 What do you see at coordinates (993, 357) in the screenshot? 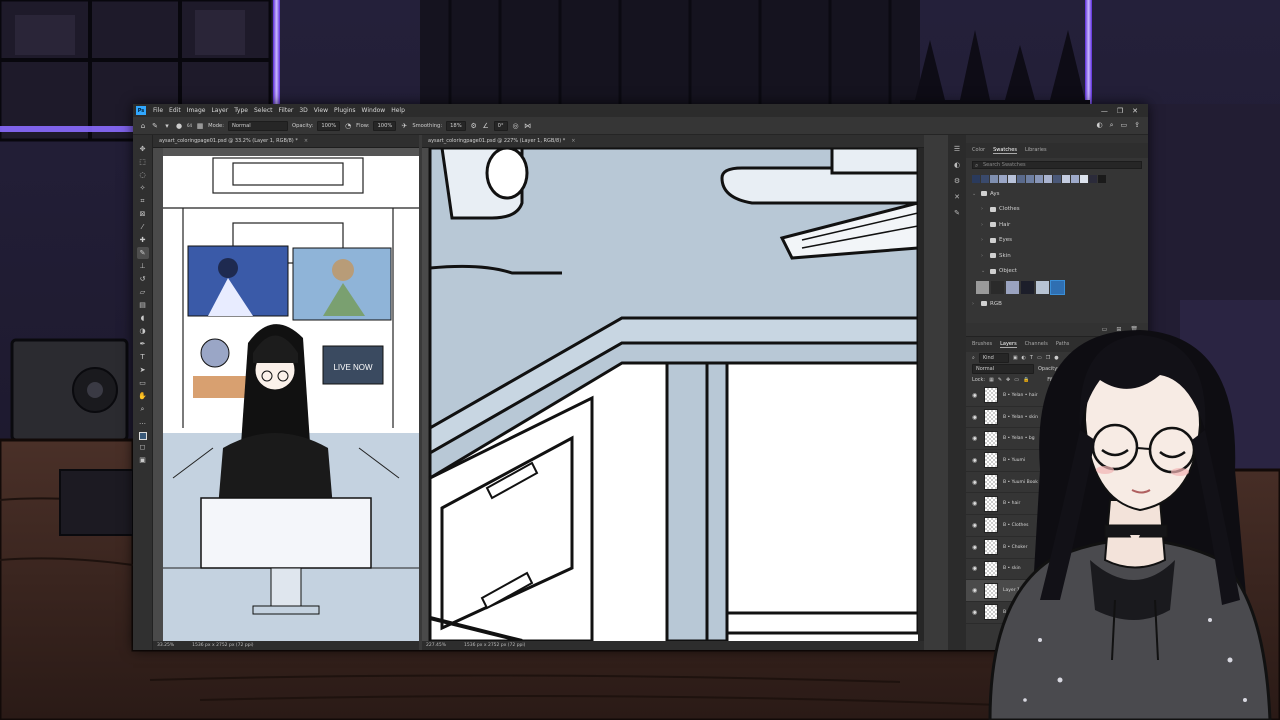
I see `filter-kind-select: Kind` at bounding box center [993, 357].